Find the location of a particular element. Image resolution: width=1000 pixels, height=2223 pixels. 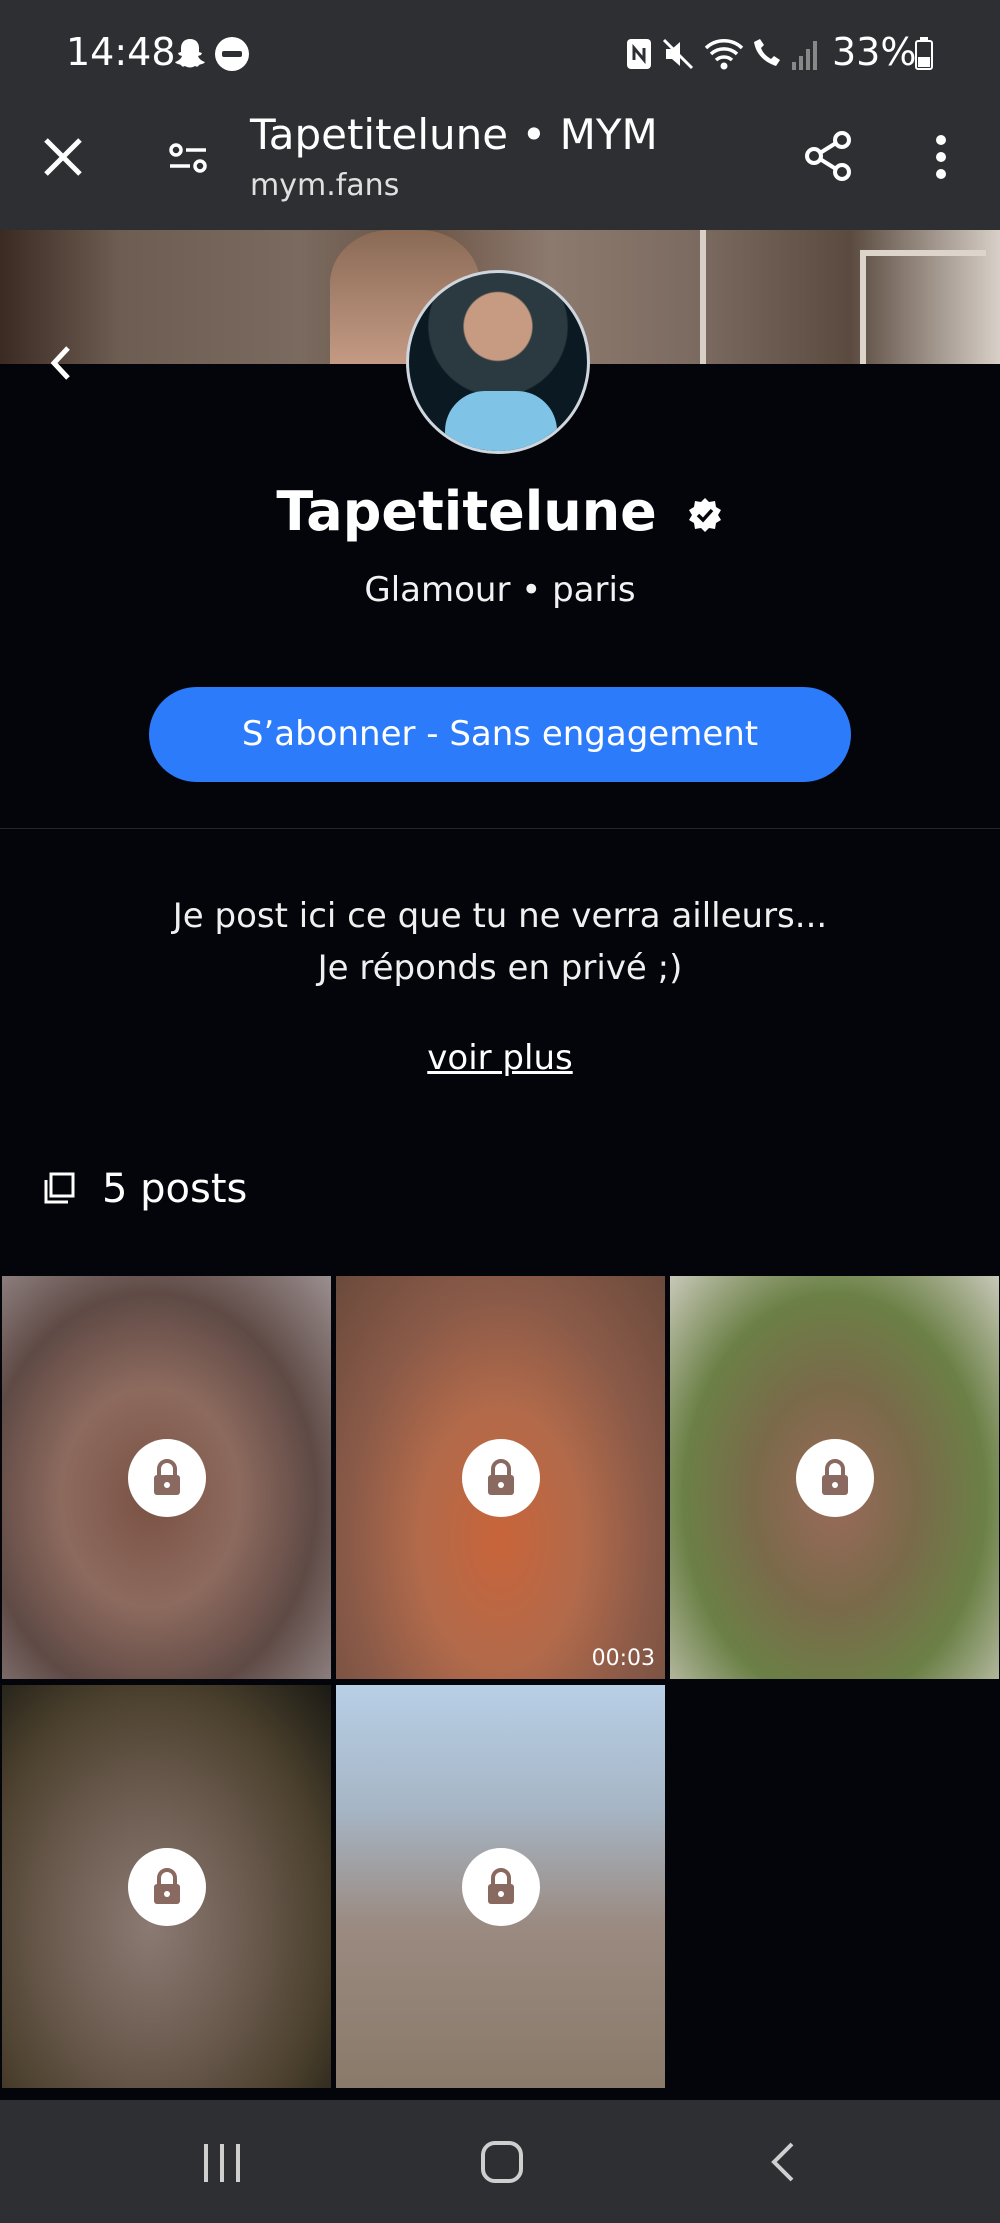

home-icon is located at coordinates (502, 2164).